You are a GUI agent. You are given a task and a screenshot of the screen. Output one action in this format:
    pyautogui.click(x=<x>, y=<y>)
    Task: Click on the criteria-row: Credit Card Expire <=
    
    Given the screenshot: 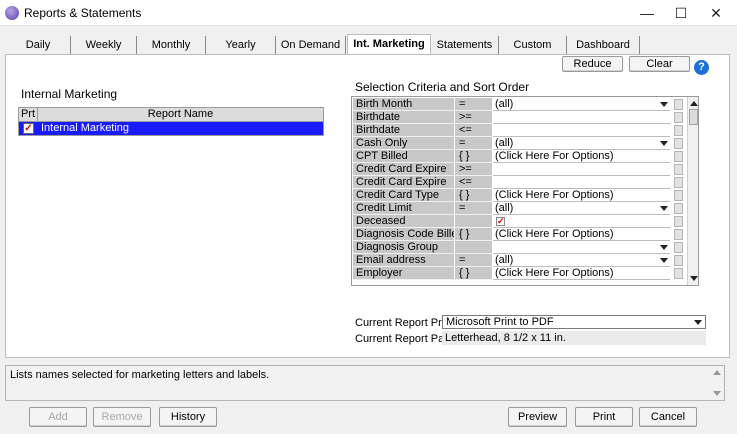 What is the action you would take?
    pyautogui.click(x=517, y=182)
    